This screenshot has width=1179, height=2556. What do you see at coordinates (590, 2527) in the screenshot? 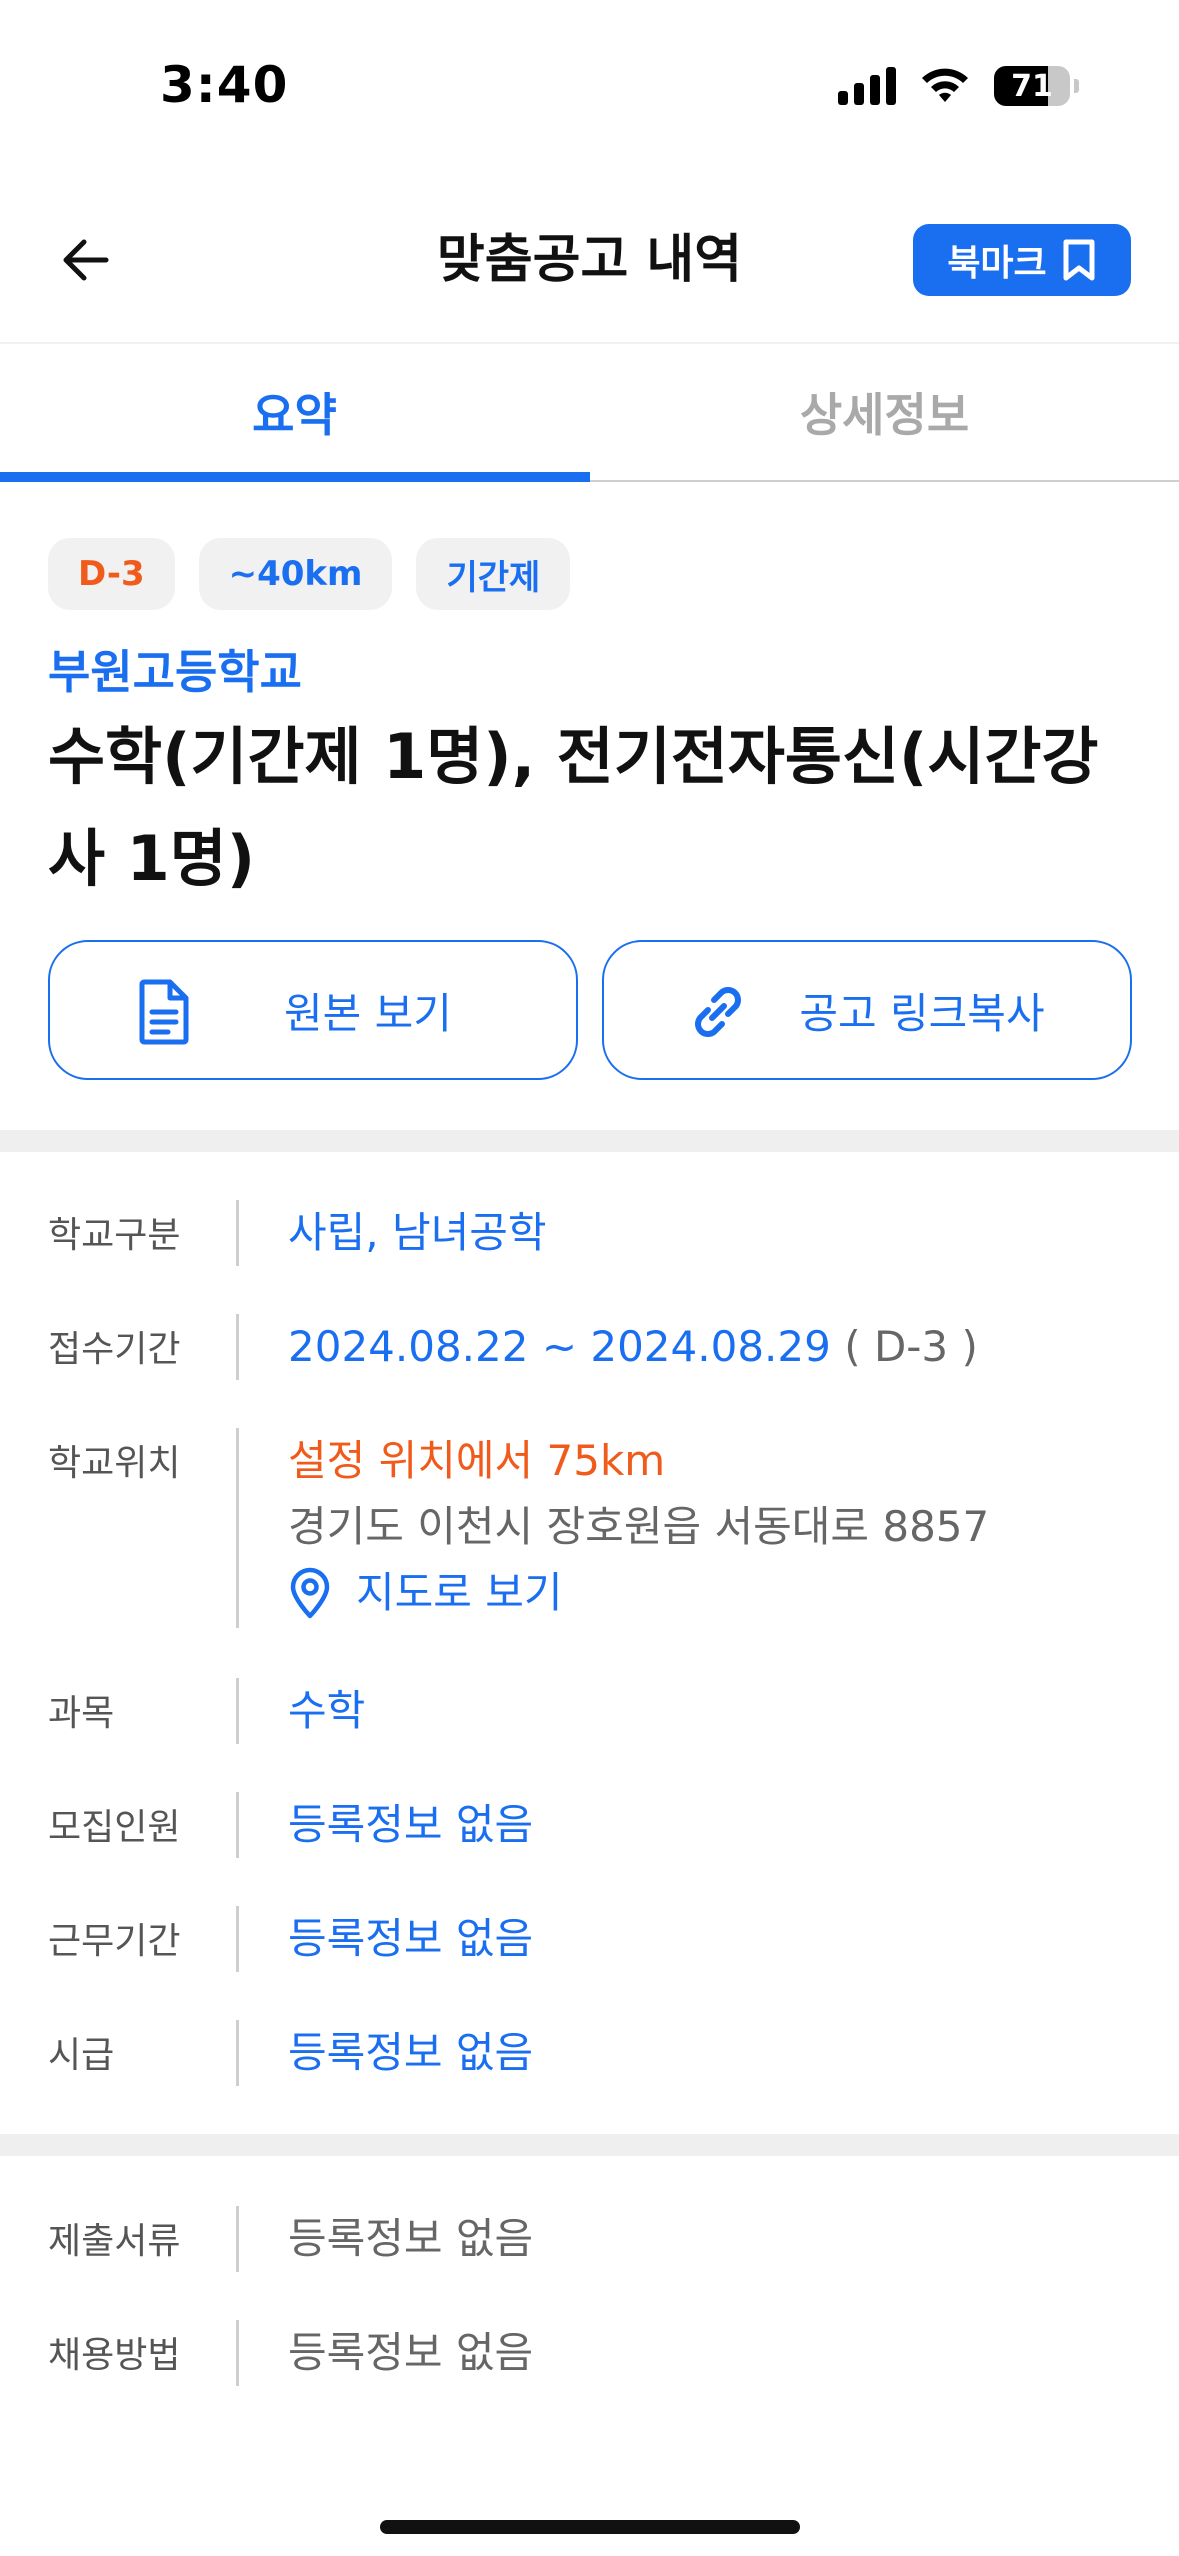
I see `home-indicator` at bounding box center [590, 2527].